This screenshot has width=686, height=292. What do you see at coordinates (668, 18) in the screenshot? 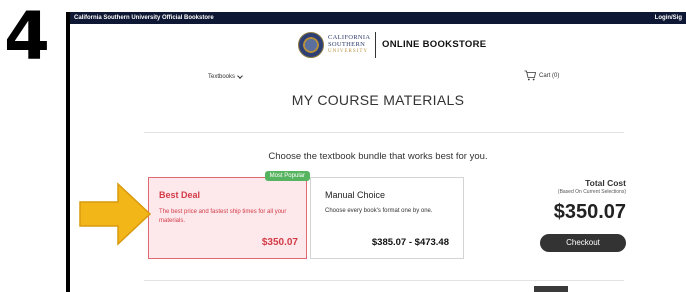
I see `login-link: Login/Sig` at bounding box center [668, 18].